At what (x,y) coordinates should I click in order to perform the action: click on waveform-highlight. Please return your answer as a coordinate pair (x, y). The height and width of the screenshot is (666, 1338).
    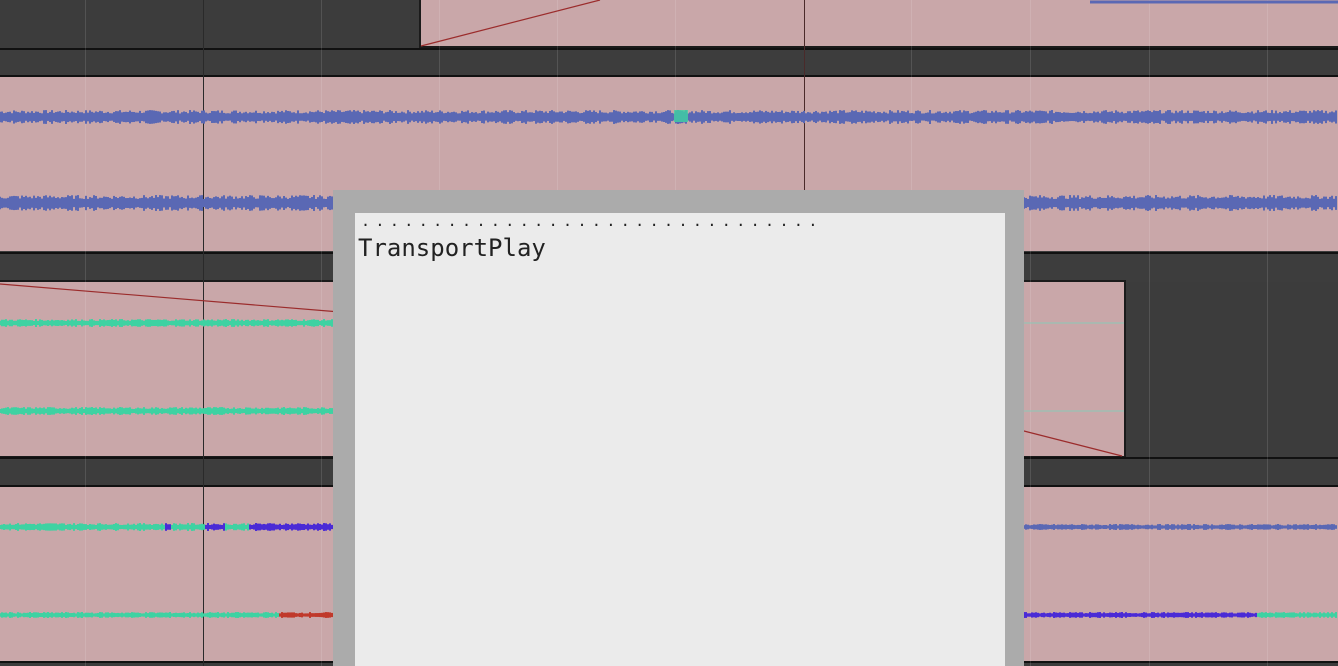
    Looking at the image, I should click on (681, 116).